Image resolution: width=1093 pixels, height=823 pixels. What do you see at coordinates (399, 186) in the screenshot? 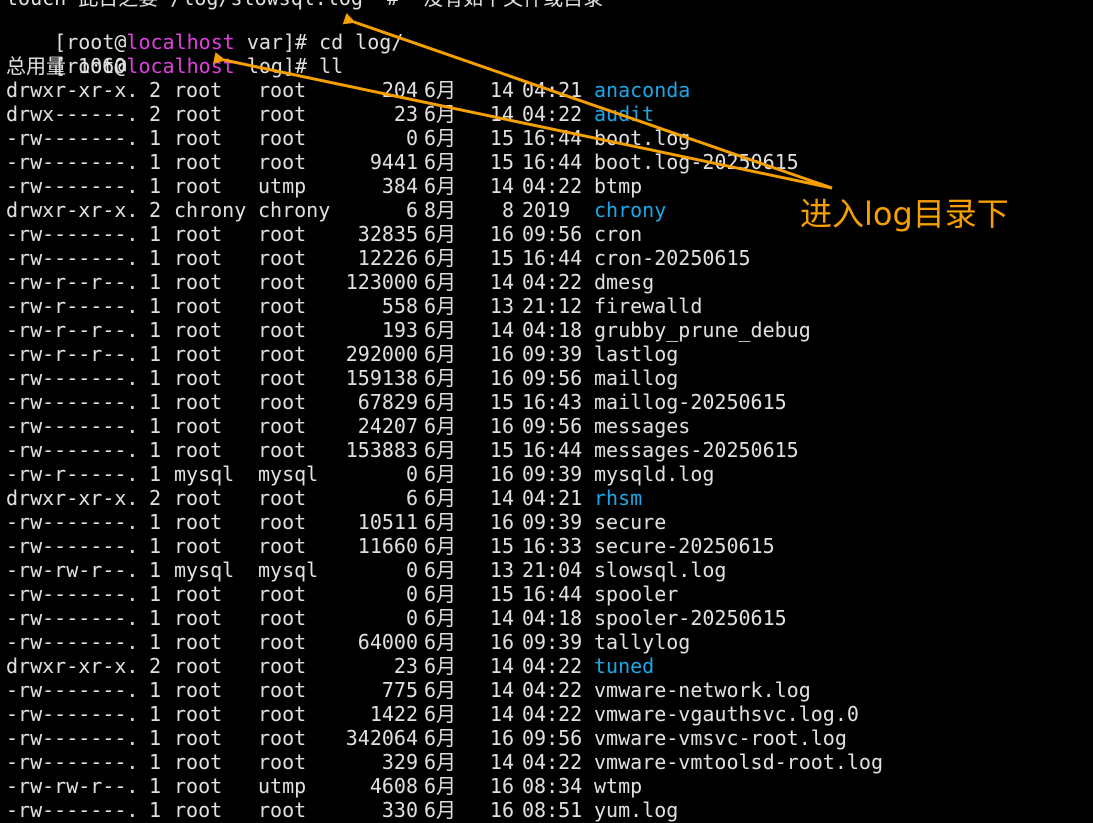
I see `listing-size: 384` at bounding box center [399, 186].